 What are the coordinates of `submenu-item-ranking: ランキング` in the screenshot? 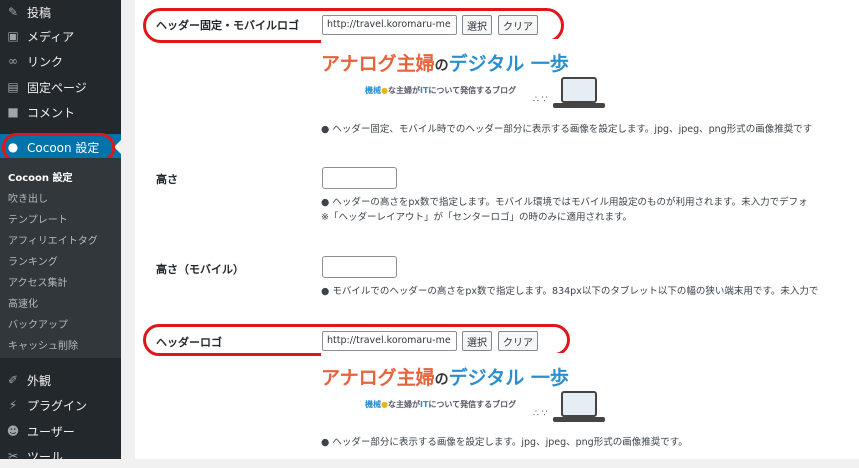 It's located at (33, 260).